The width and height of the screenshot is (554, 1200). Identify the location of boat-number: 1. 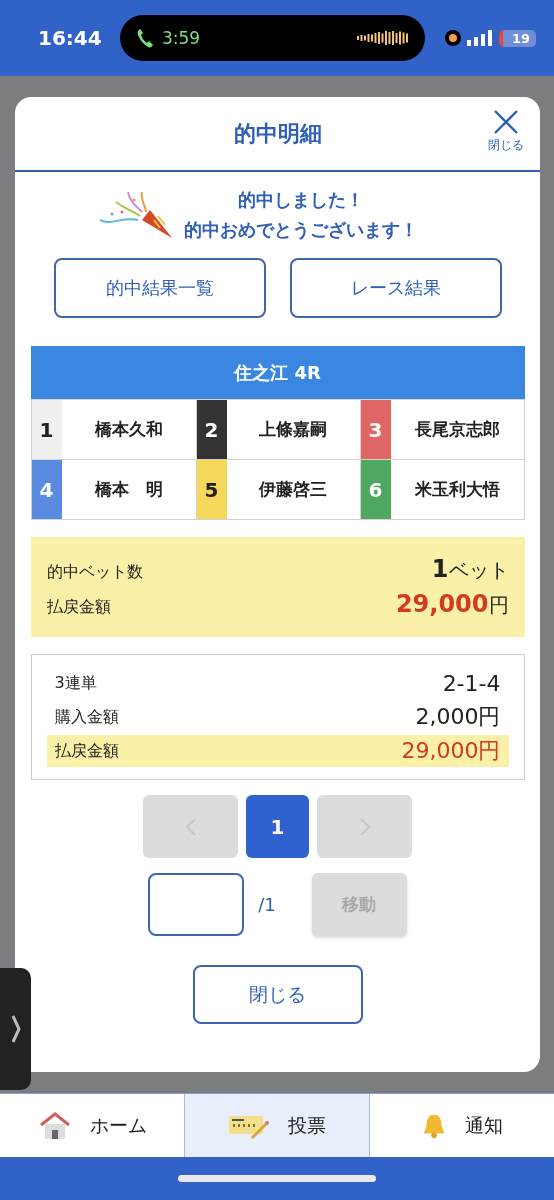
(46, 429).